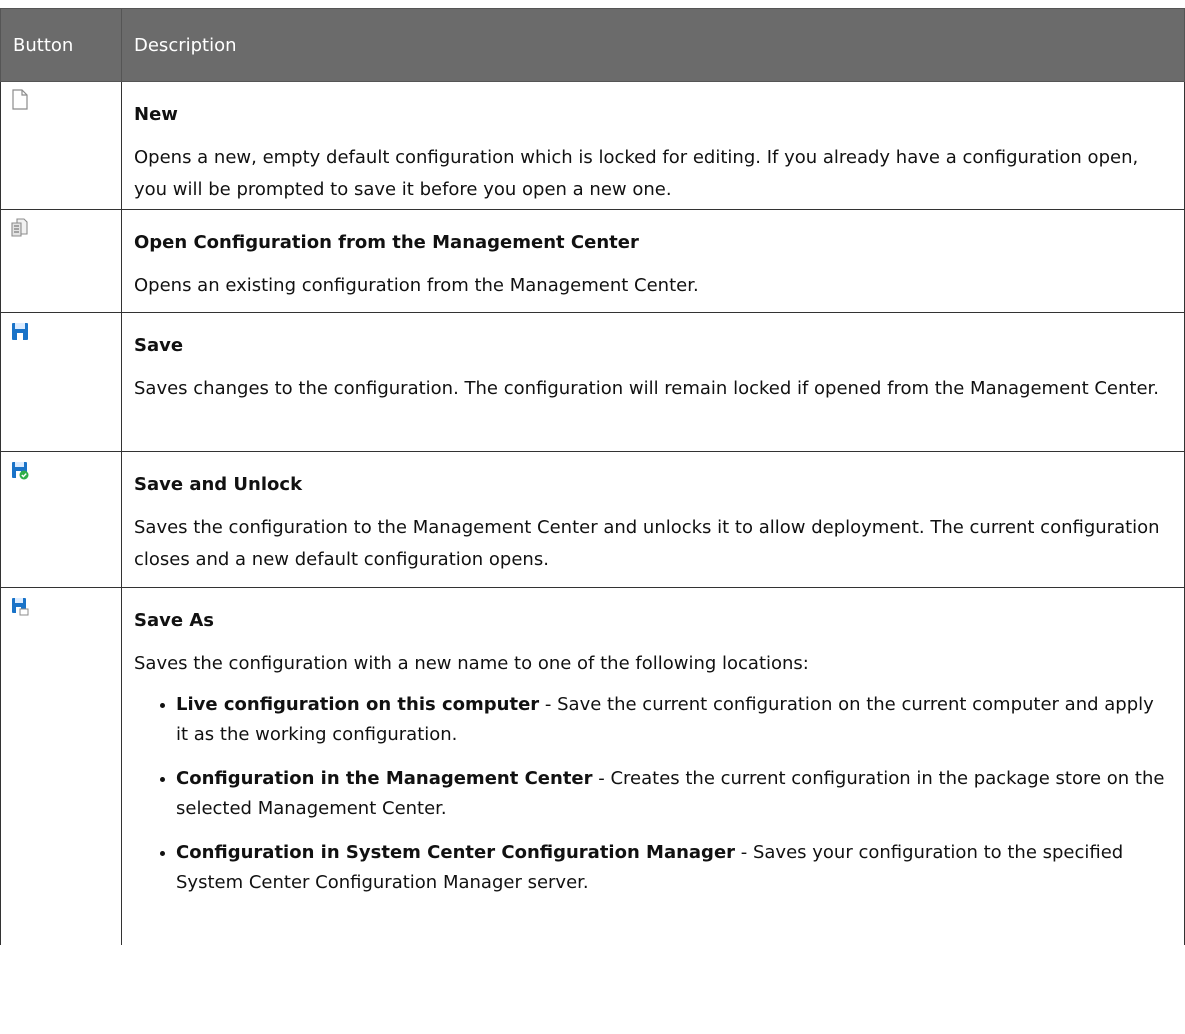  Describe the element at coordinates (358, 704) in the screenshot. I see `list-item-label: Live configuration on this computer` at that location.